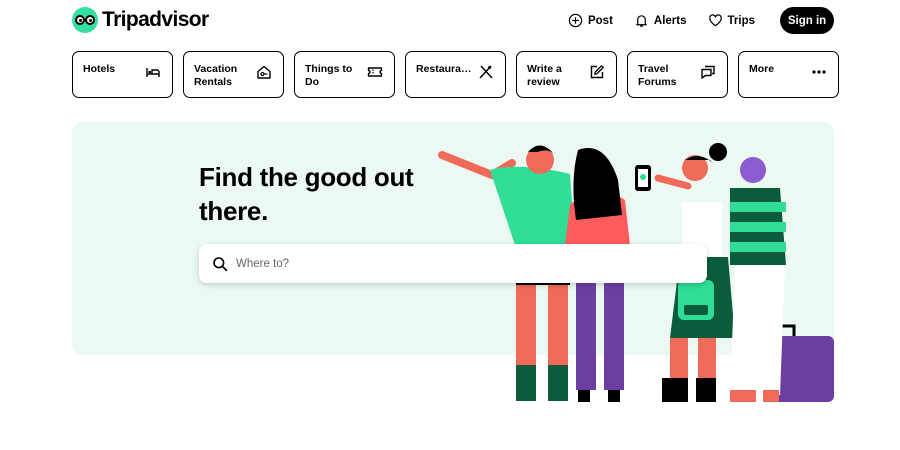  I want to click on tile-more: More, so click(788, 74).